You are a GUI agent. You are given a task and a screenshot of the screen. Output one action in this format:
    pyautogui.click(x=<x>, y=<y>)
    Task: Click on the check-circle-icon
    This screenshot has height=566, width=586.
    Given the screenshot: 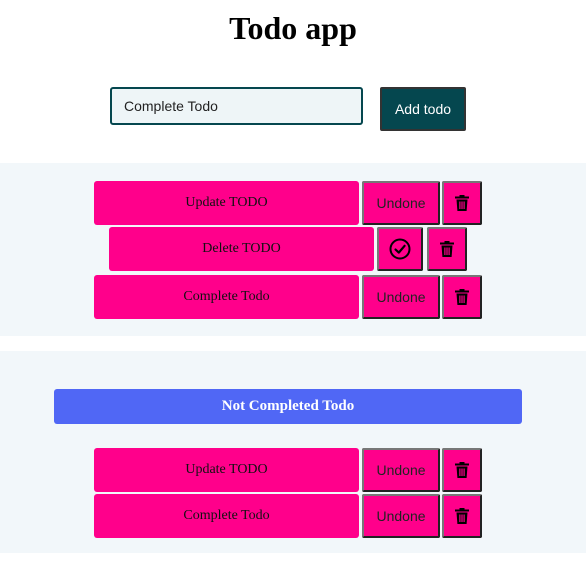 What is the action you would take?
    pyautogui.click(x=400, y=249)
    